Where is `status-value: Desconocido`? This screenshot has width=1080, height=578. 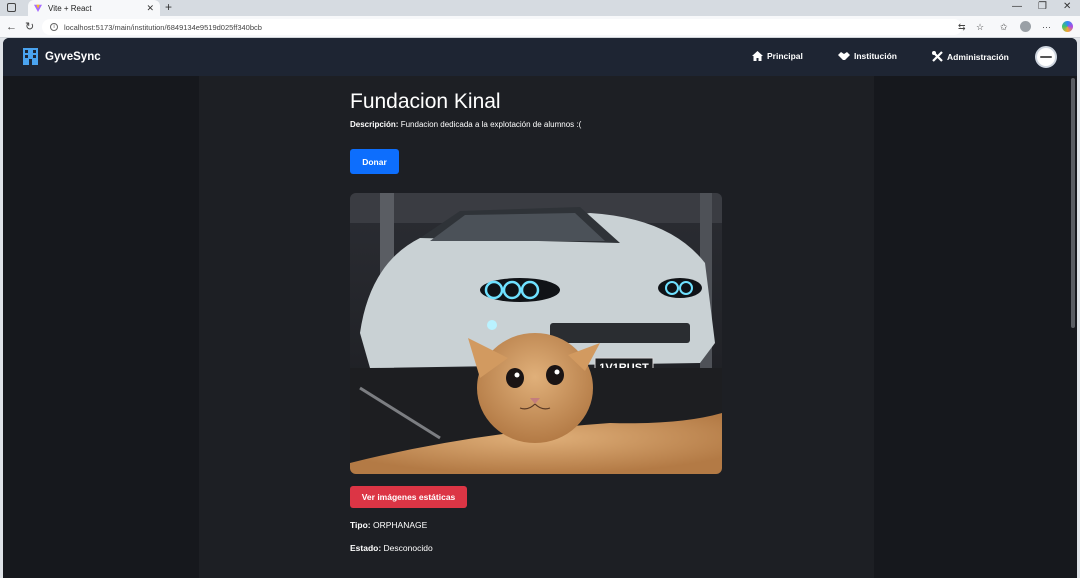
status-value: Desconocido is located at coordinates (408, 548).